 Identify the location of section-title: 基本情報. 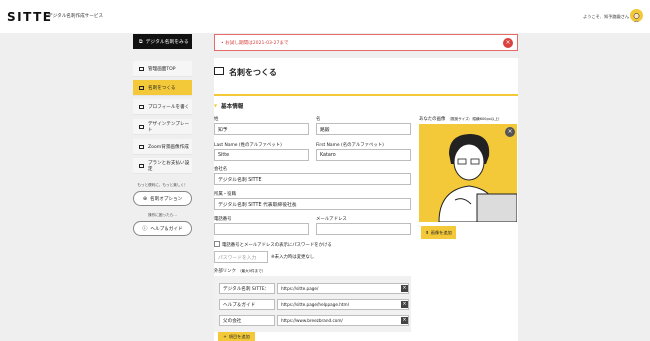
(232, 107).